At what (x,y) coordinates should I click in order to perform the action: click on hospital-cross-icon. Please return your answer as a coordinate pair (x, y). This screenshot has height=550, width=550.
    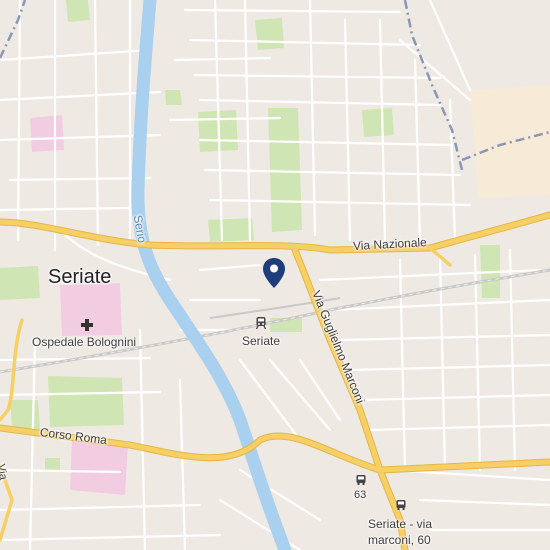
    Looking at the image, I should click on (87, 325).